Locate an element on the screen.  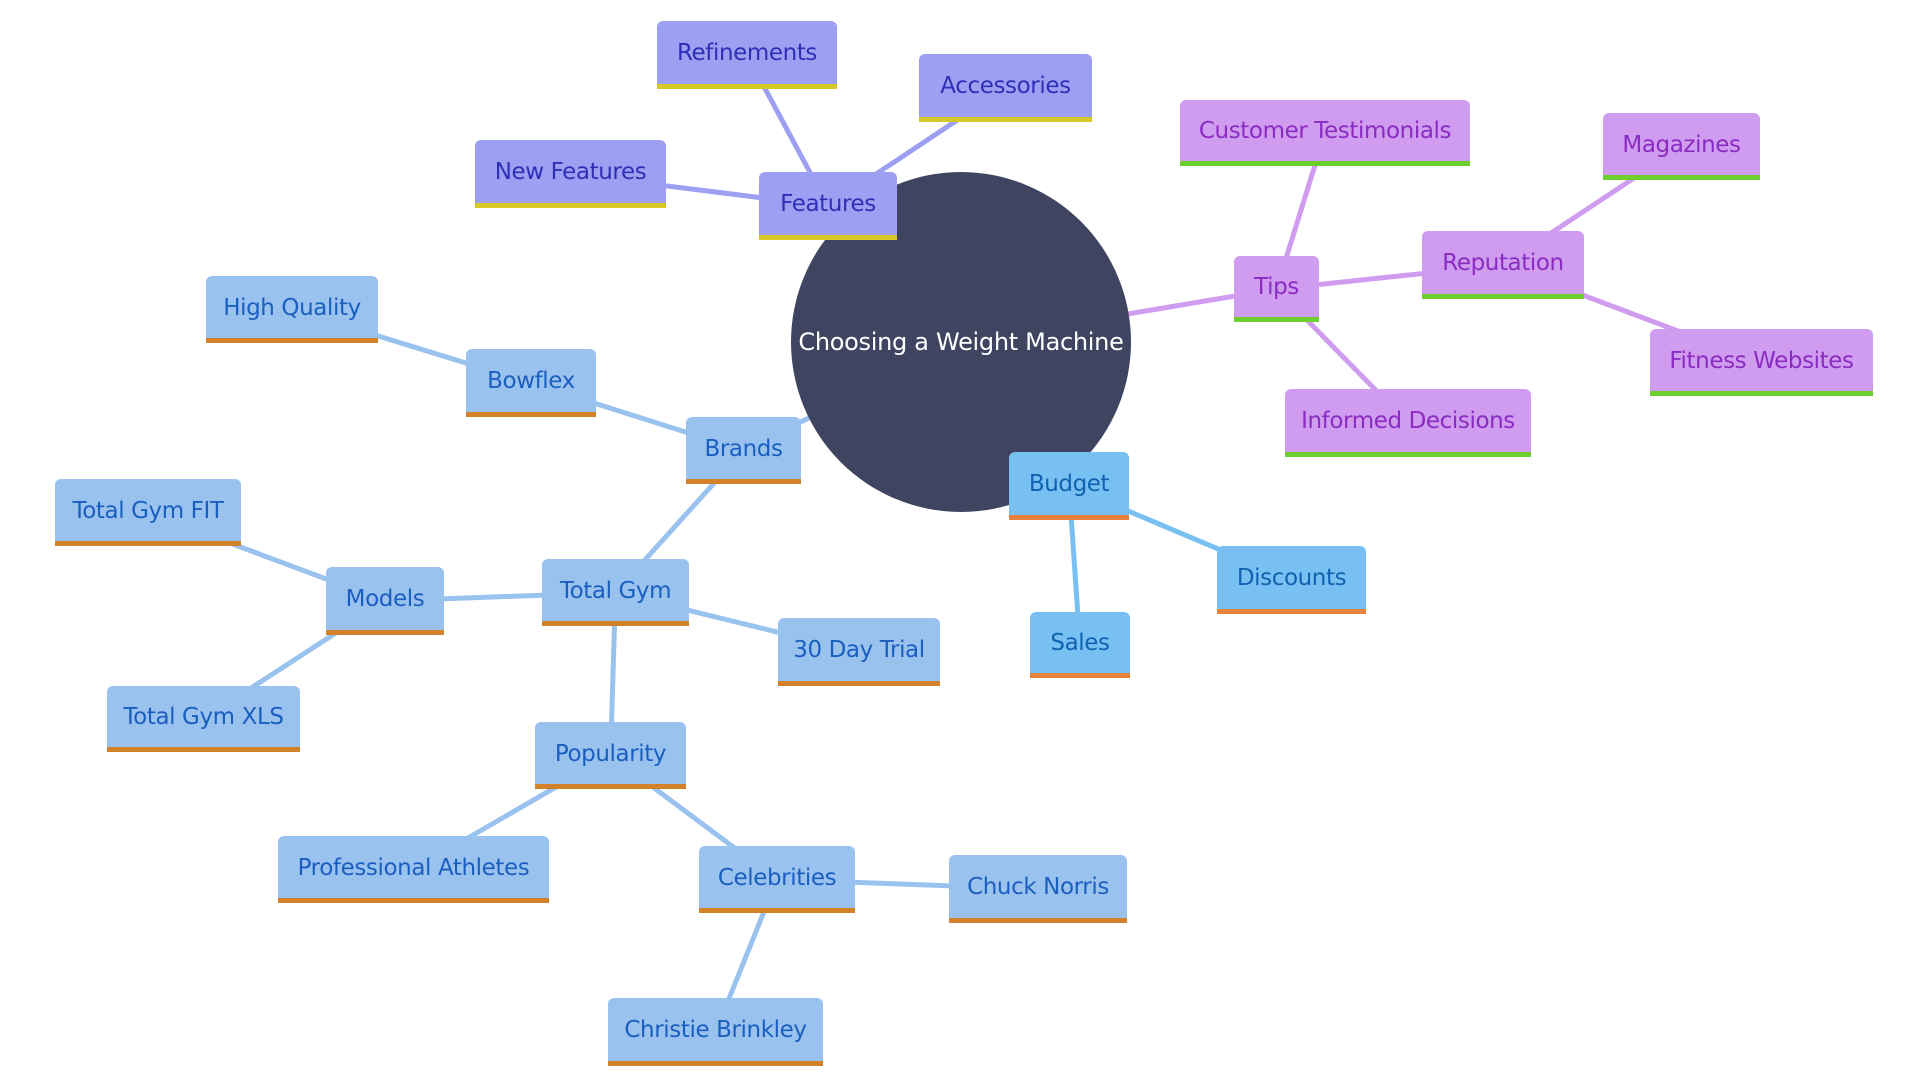
root-node-label: Choosing a Weight Machine is located at coordinates (961, 342).